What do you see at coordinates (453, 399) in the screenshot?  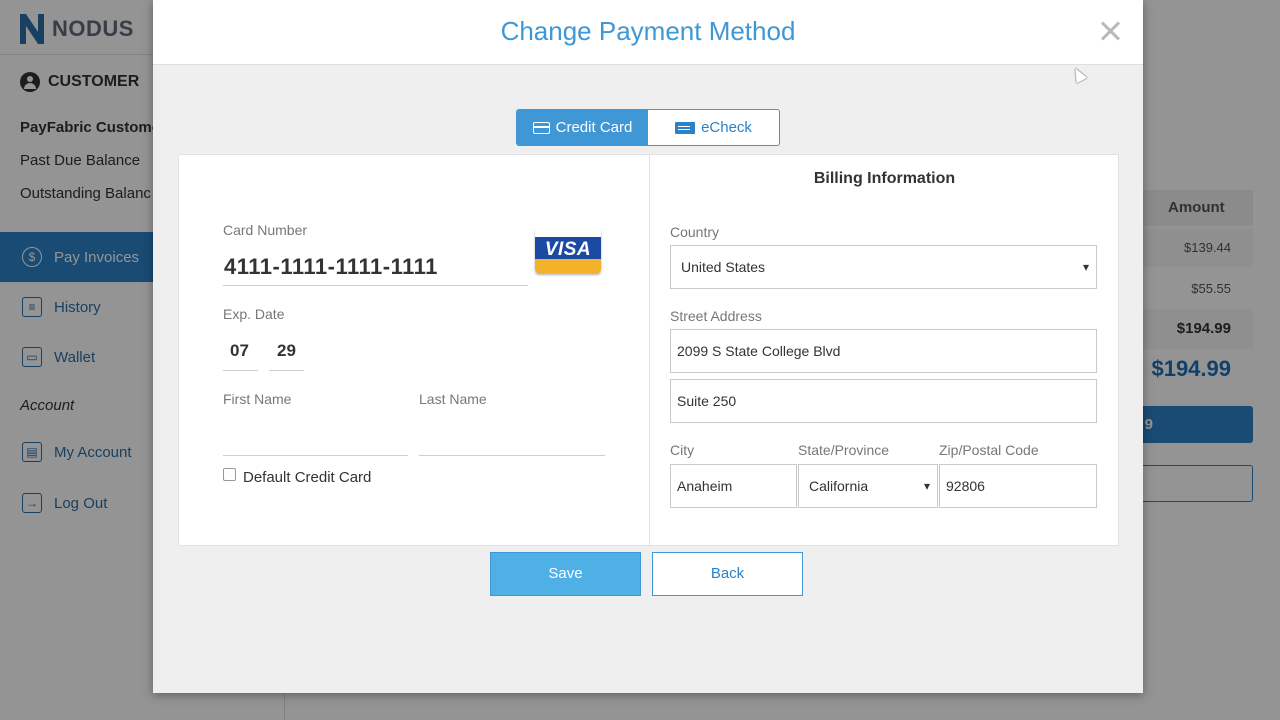 I see `last-name-label: Last Name` at bounding box center [453, 399].